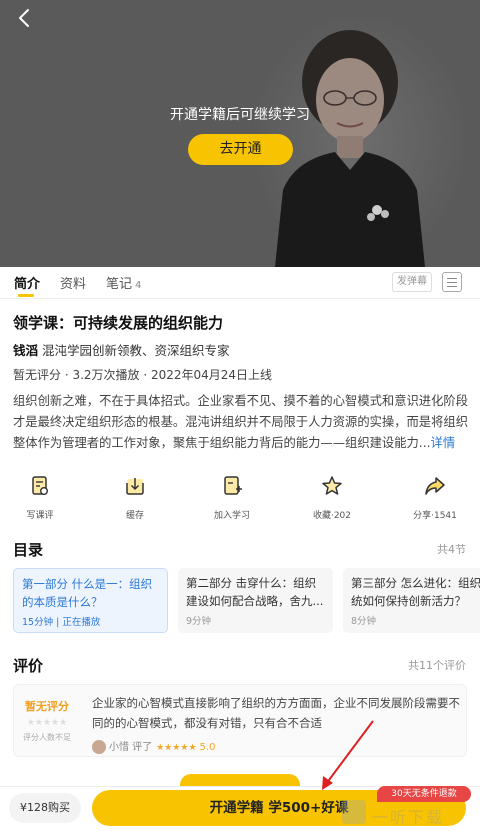 This screenshot has width=480, height=831. I want to click on empty-stars: ★★★★★, so click(47, 723).